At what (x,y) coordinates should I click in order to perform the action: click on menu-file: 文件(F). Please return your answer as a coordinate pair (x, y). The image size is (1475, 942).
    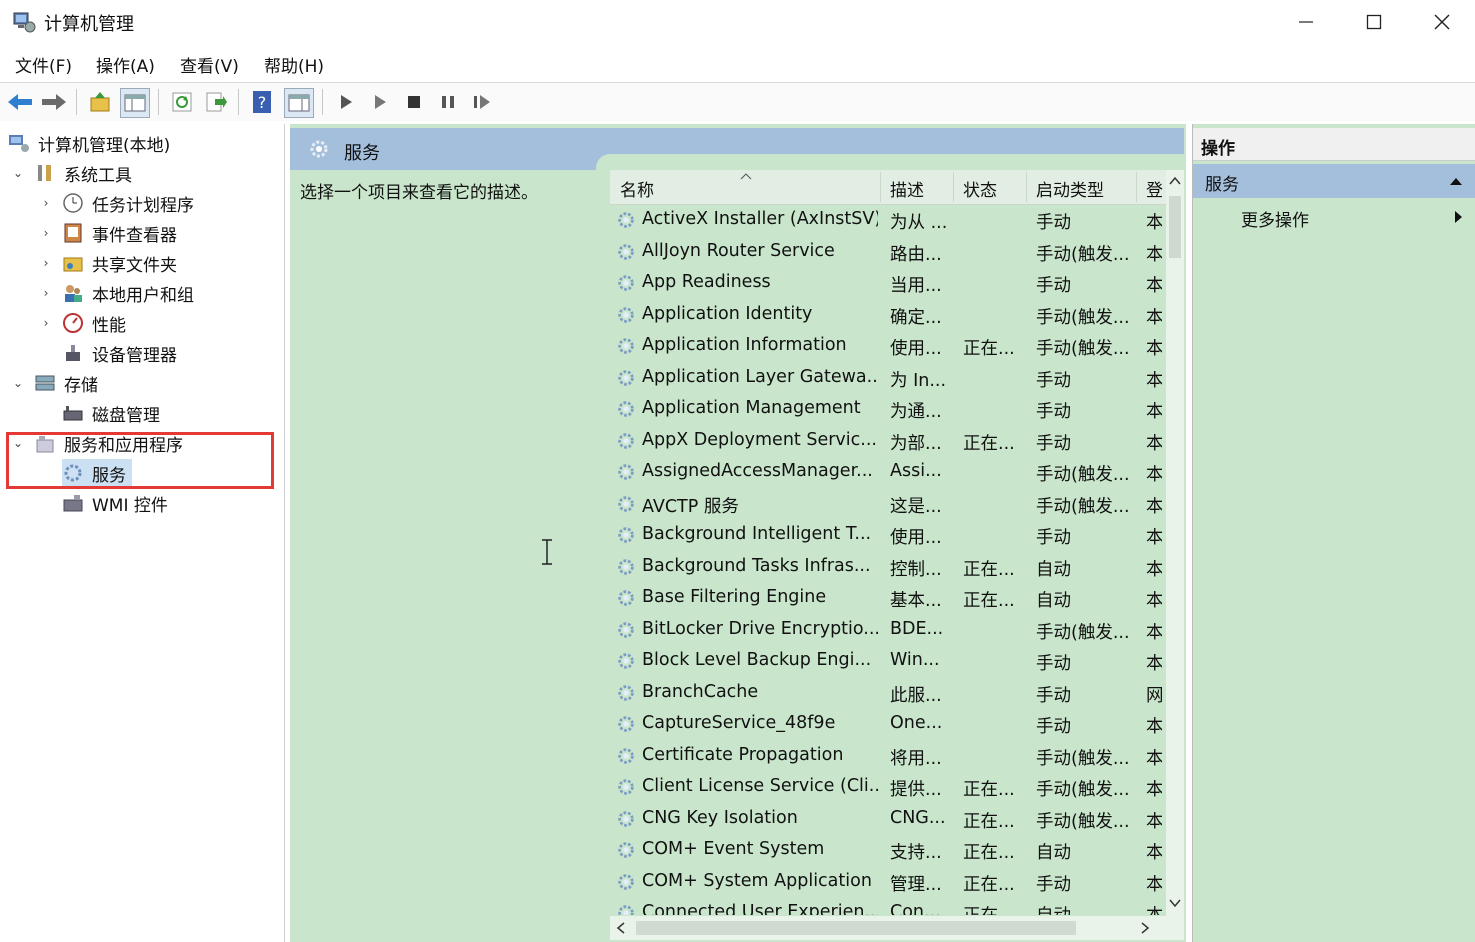
    Looking at the image, I should click on (43, 64).